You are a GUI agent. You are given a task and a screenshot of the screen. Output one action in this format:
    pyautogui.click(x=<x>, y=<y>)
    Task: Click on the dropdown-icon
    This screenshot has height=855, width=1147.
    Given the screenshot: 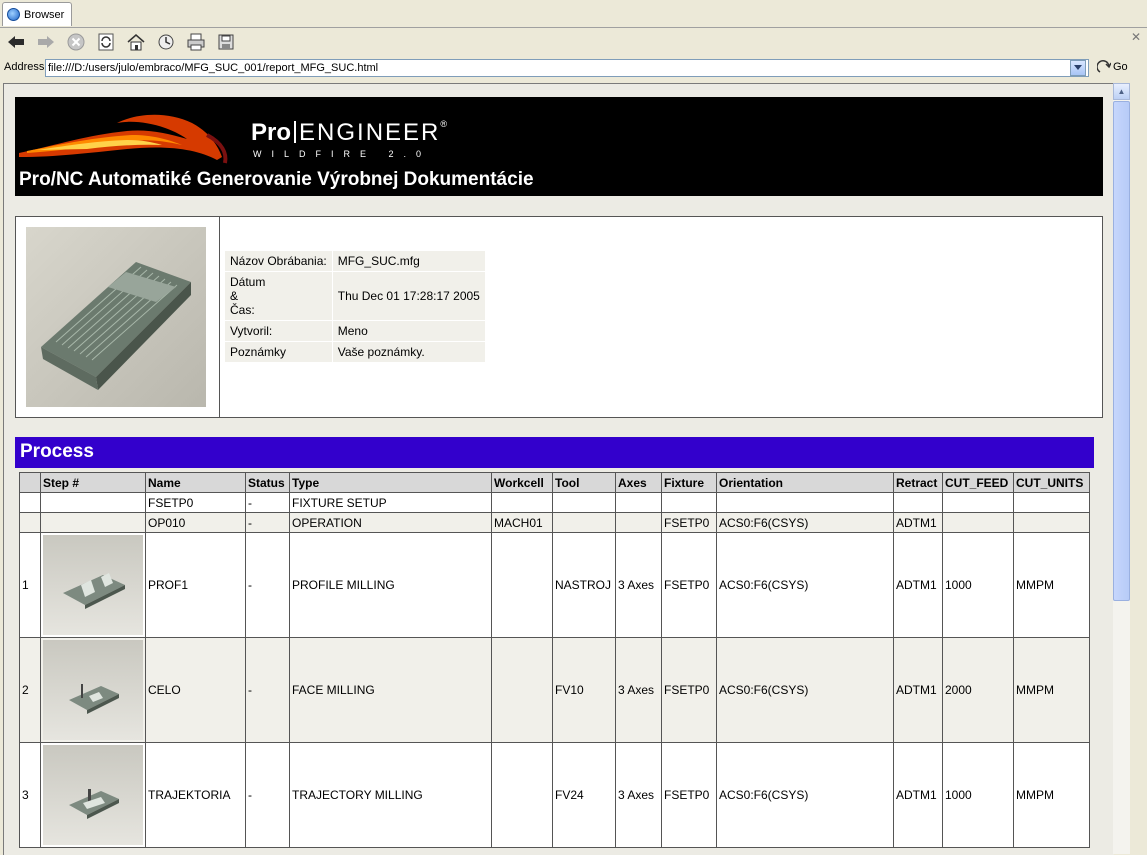 What is the action you would take?
    pyautogui.click(x=1078, y=67)
    